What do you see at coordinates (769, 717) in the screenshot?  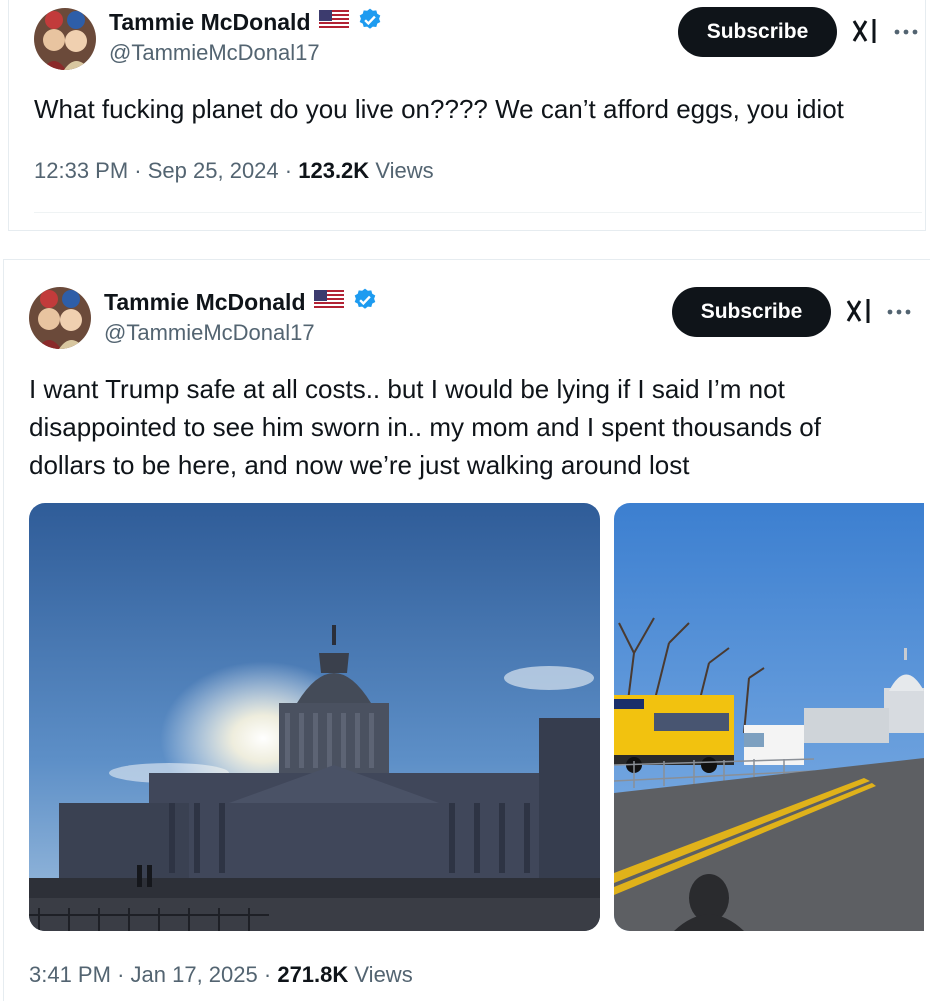 I see `tweet-photo-street` at bounding box center [769, 717].